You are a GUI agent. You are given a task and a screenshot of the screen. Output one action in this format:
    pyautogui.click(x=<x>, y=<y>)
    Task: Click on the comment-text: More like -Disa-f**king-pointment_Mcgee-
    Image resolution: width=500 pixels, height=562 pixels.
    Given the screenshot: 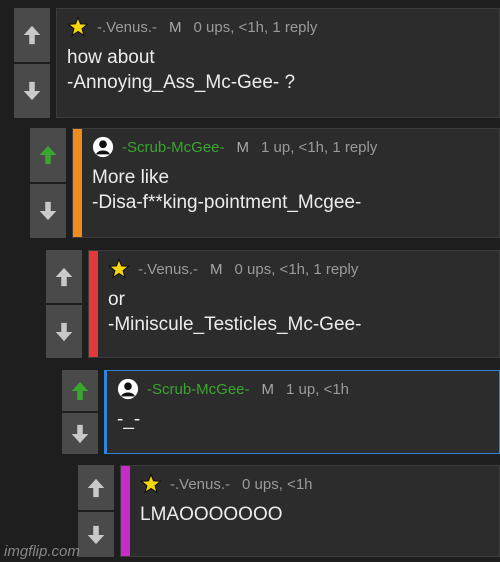 What is the action you would take?
    pyautogui.click(x=227, y=190)
    